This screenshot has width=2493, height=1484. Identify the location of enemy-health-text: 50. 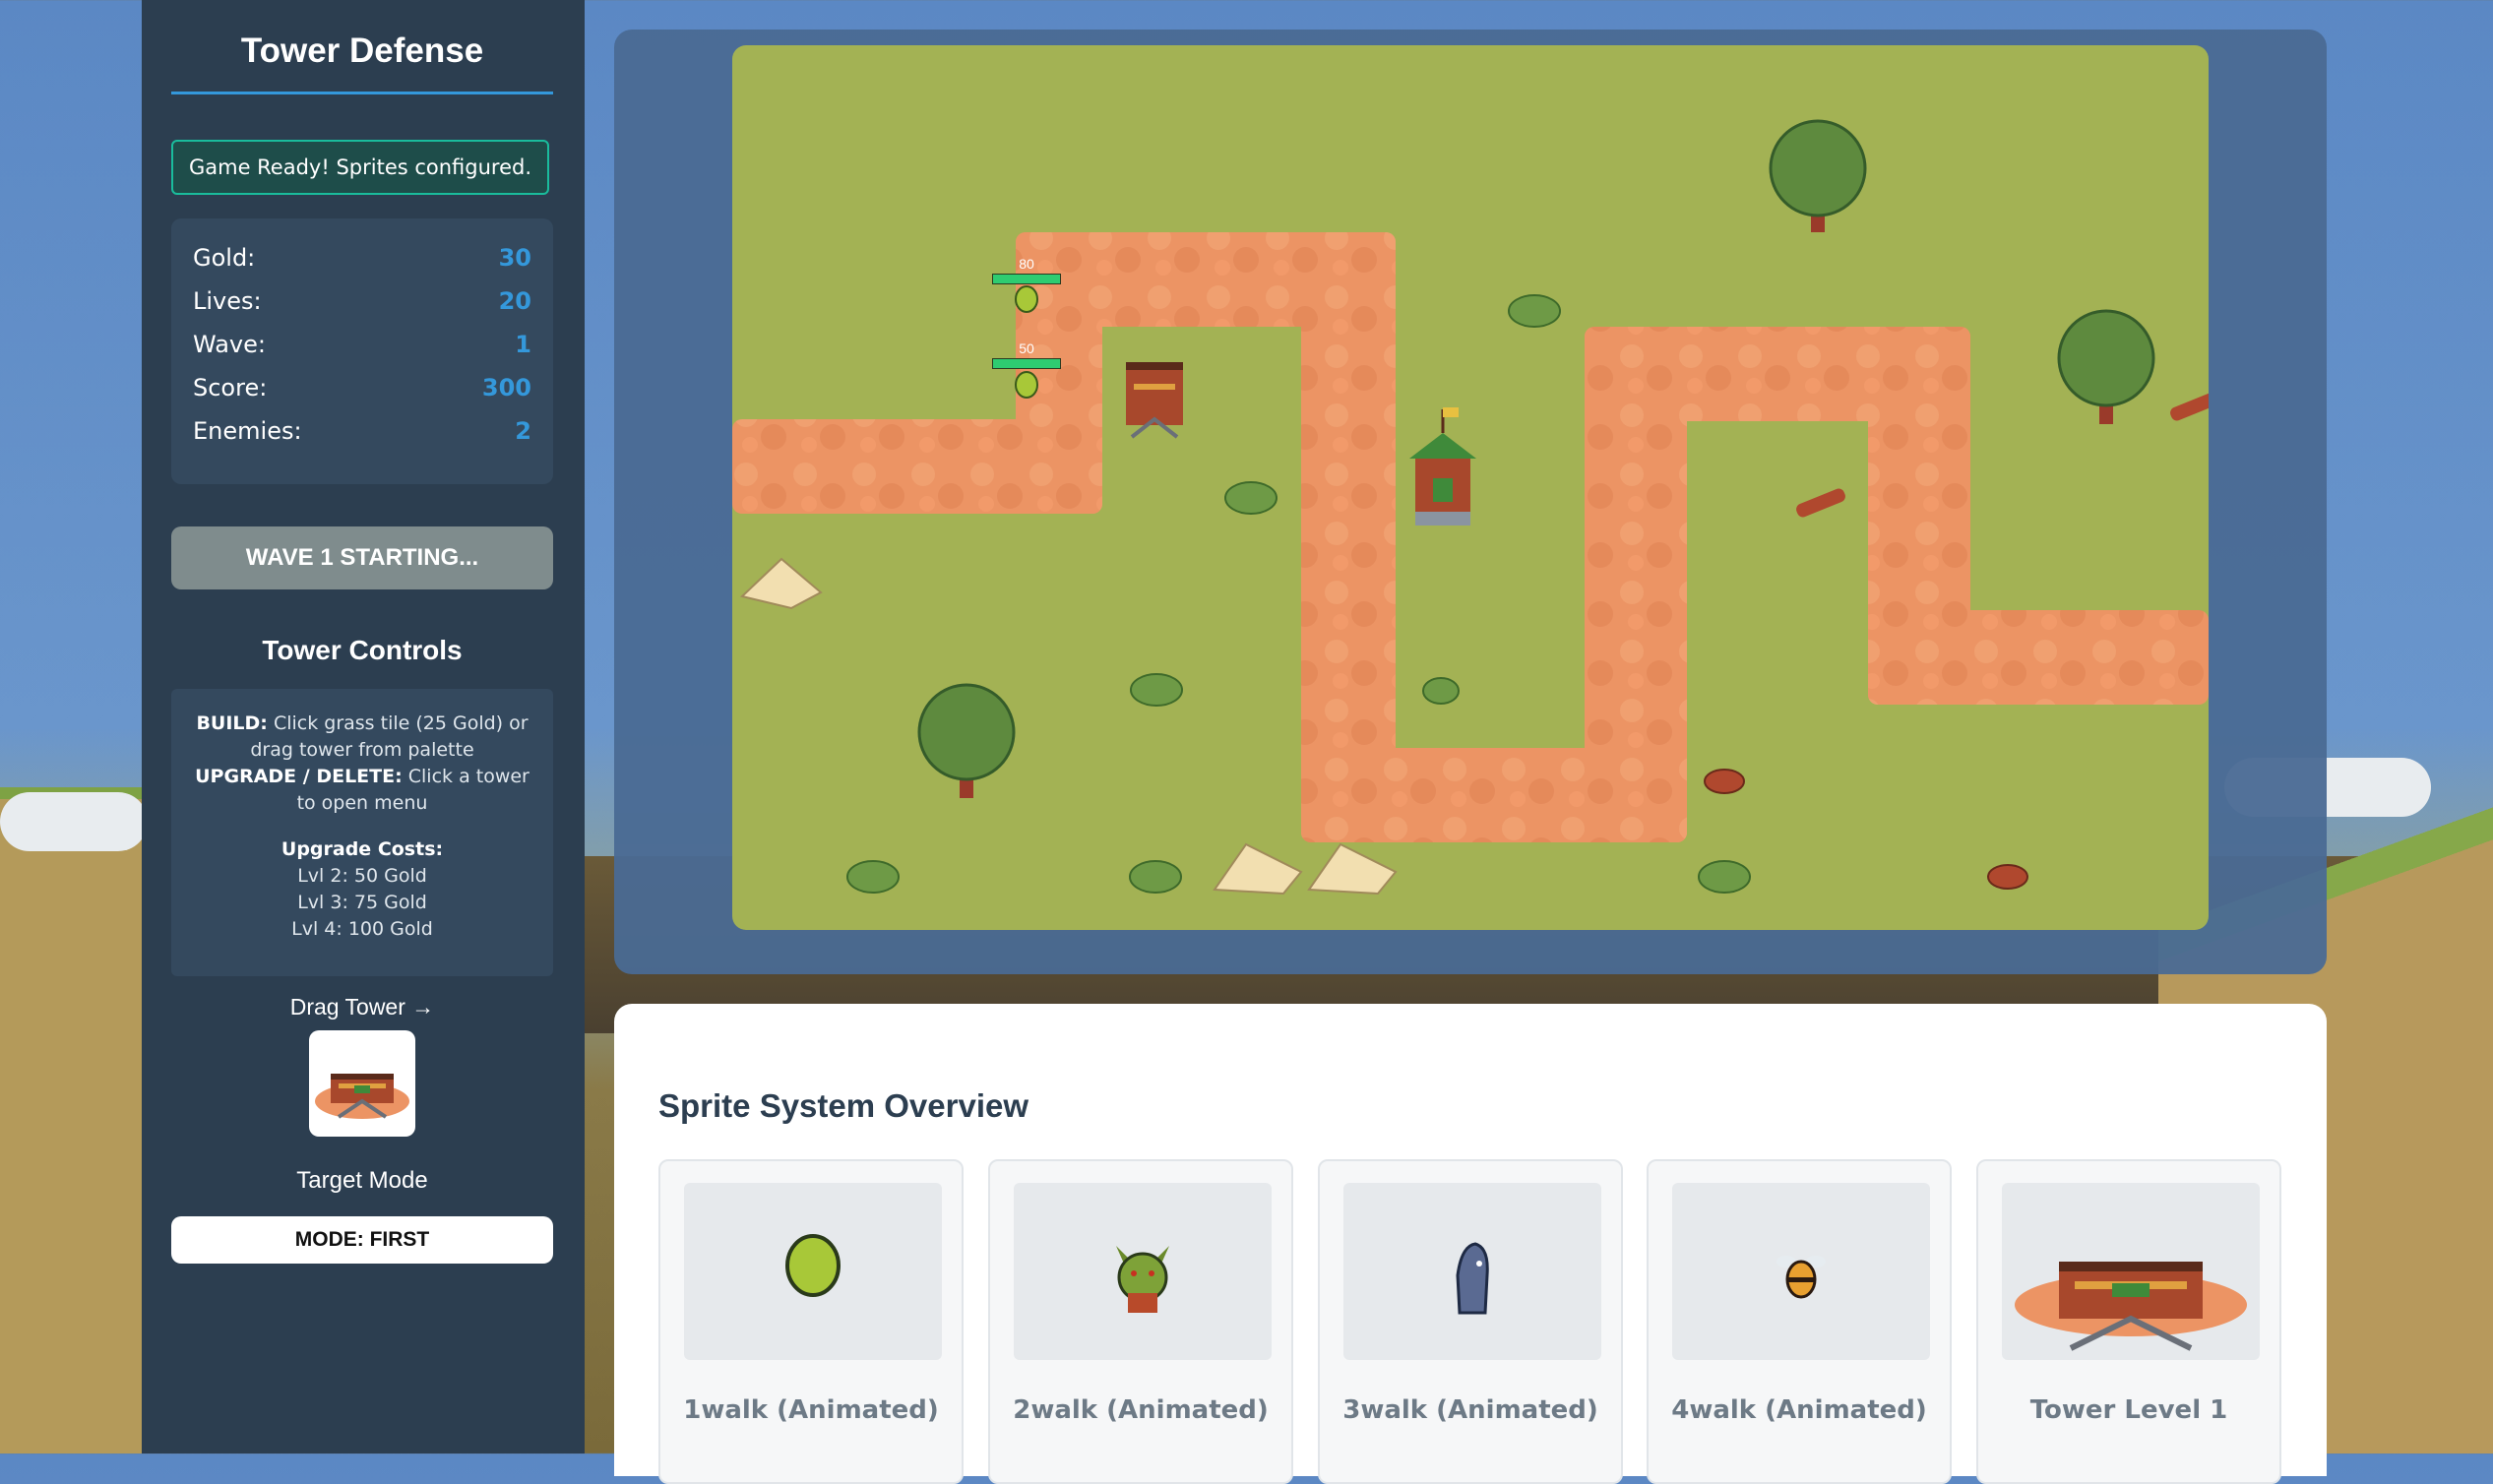
(1026, 348).